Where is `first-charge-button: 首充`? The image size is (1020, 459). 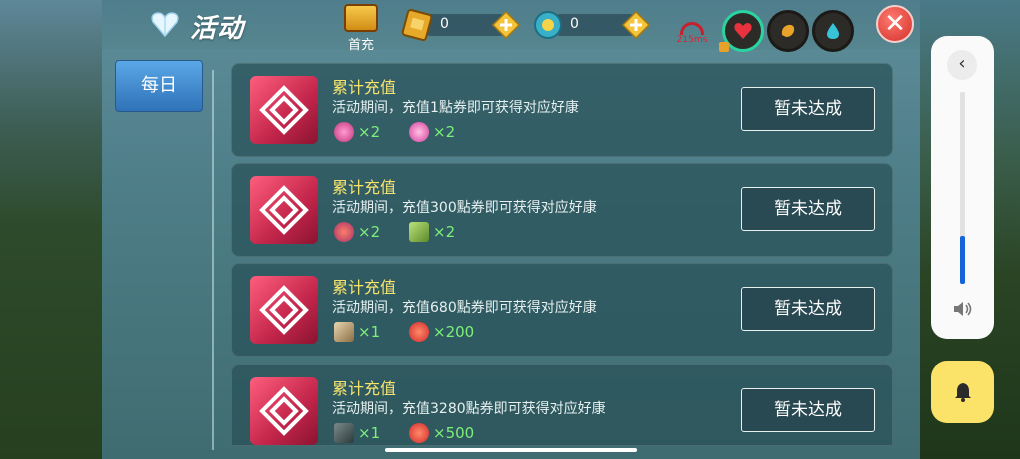
first-charge-button: 首充 is located at coordinates (361, 28).